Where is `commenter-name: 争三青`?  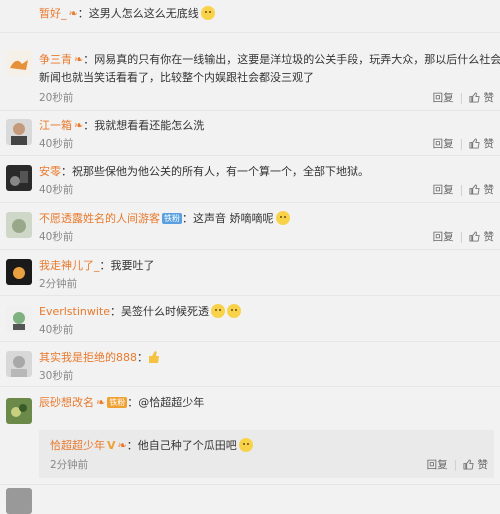
commenter-name: 争三青 is located at coordinates (55, 59).